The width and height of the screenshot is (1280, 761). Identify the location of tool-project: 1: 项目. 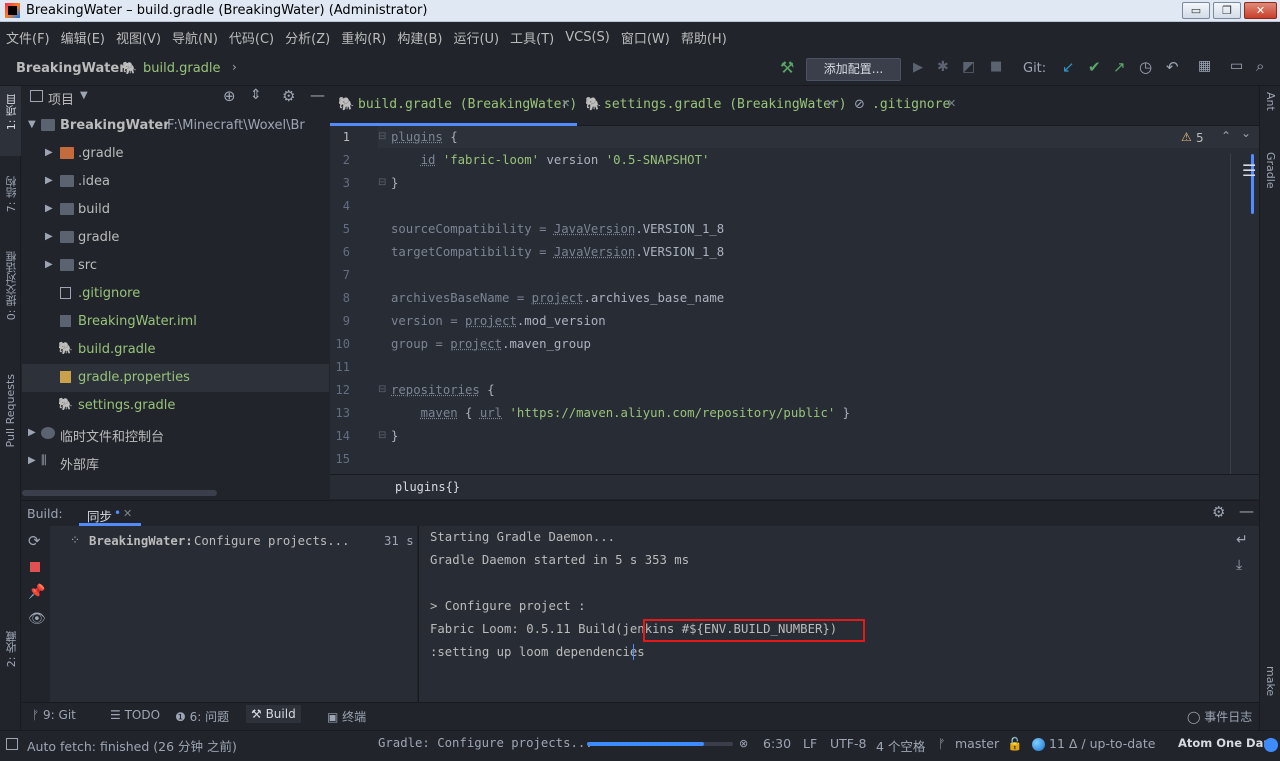
(12, 112).